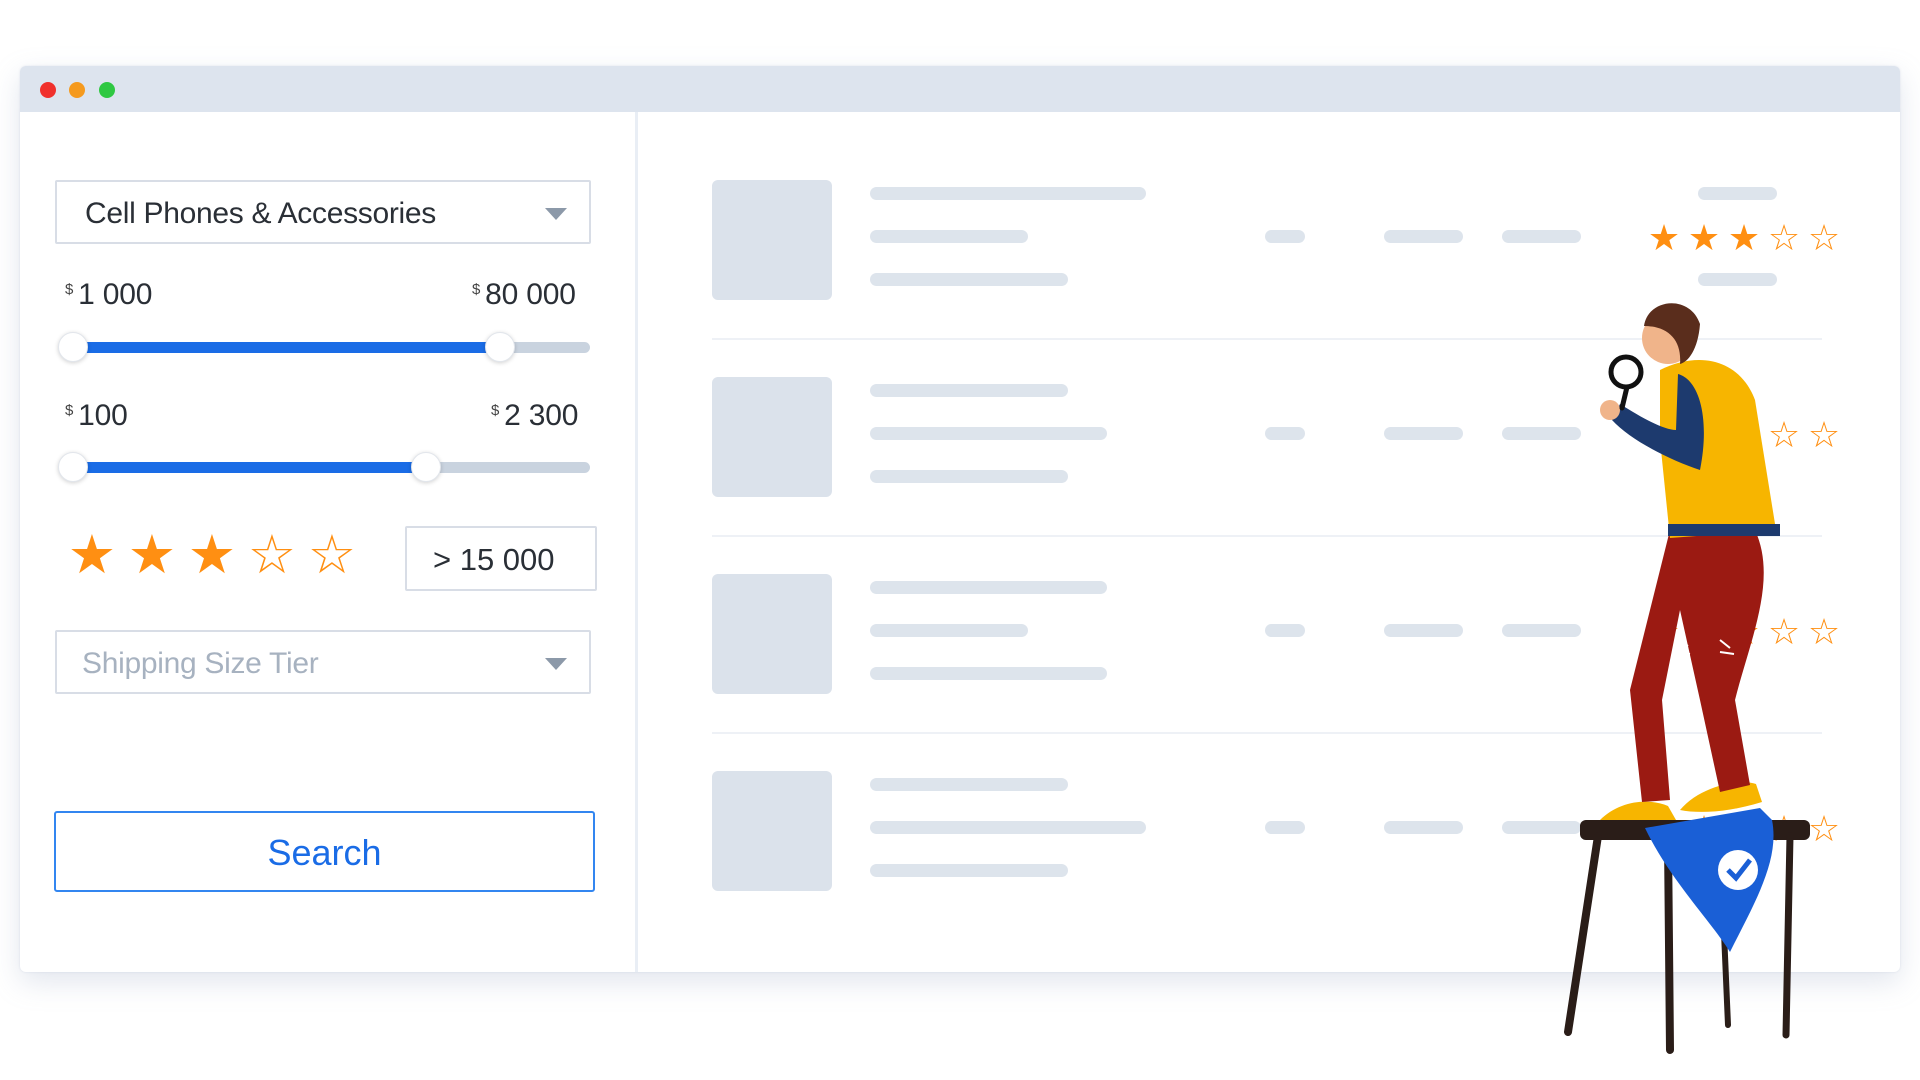  I want to click on count-input-value: > 15 000, so click(494, 559).